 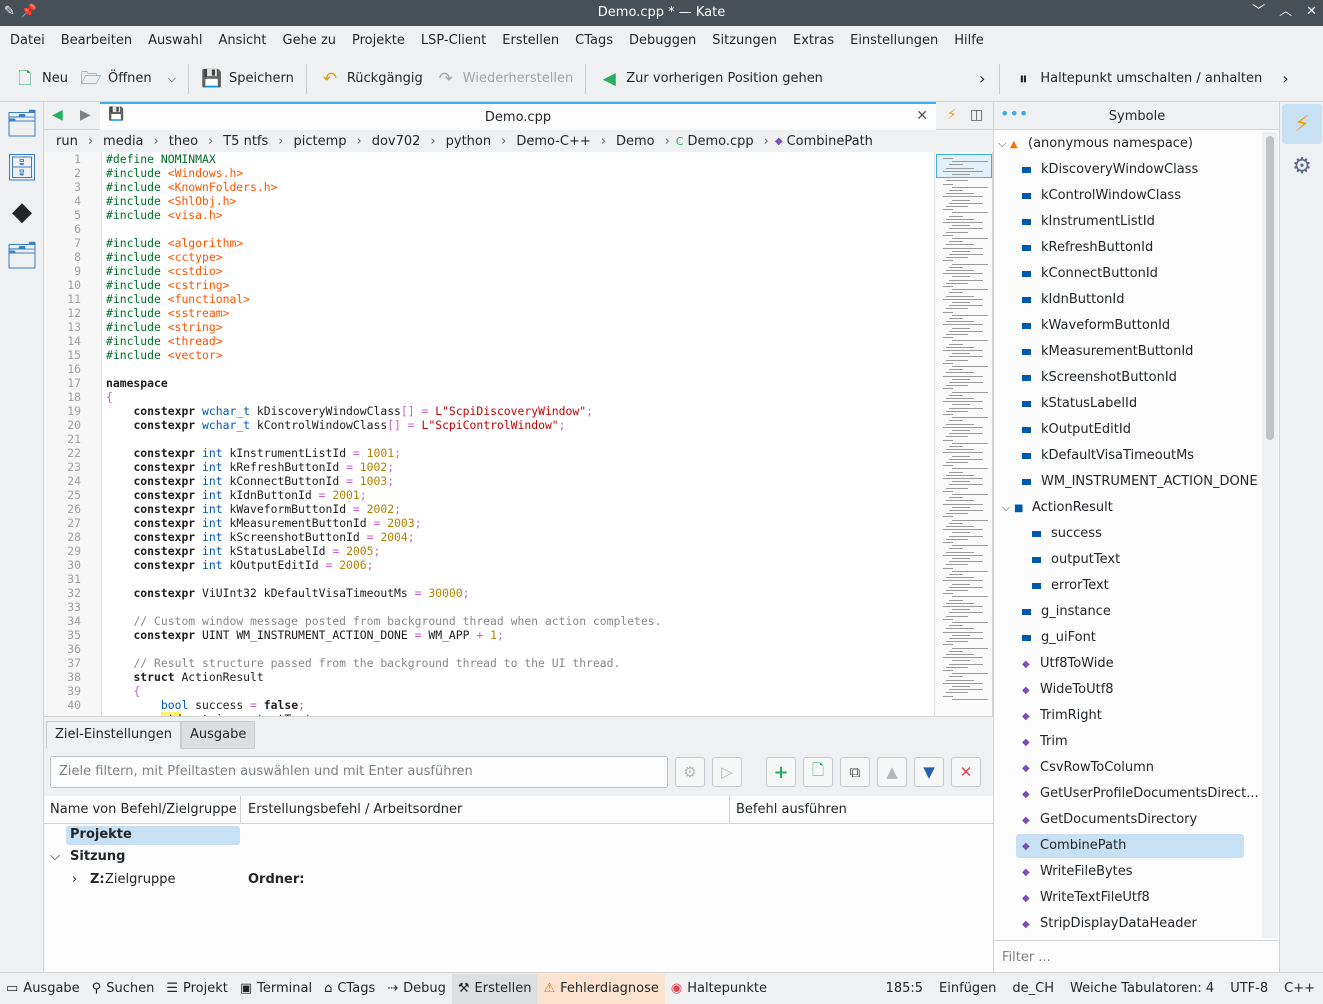 I want to click on symbol-function: ◆ CsvRowToColumn, so click(x=1085, y=768).